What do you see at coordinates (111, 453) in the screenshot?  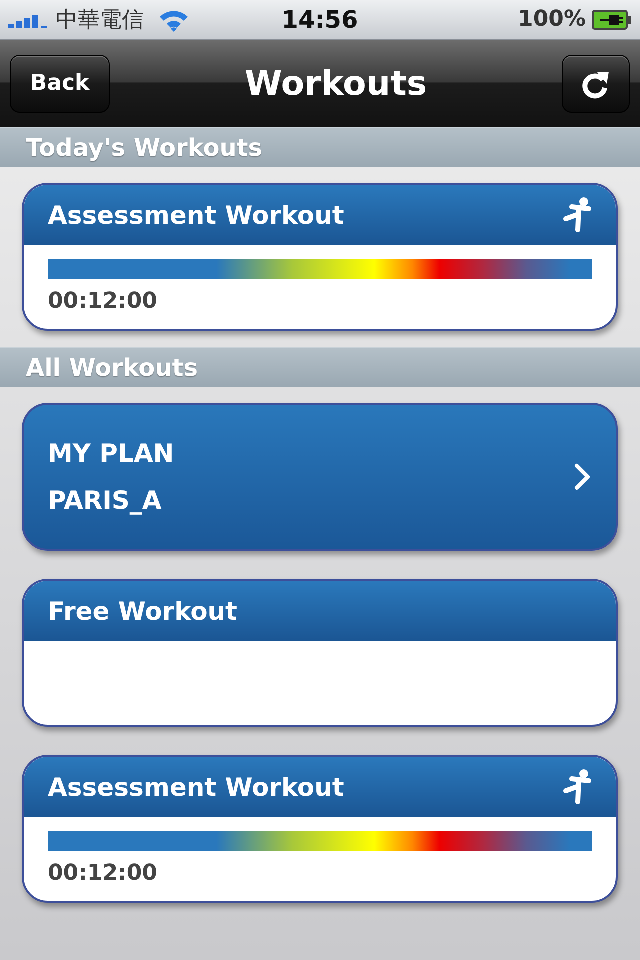 I see `plan-label: MY PLAN` at bounding box center [111, 453].